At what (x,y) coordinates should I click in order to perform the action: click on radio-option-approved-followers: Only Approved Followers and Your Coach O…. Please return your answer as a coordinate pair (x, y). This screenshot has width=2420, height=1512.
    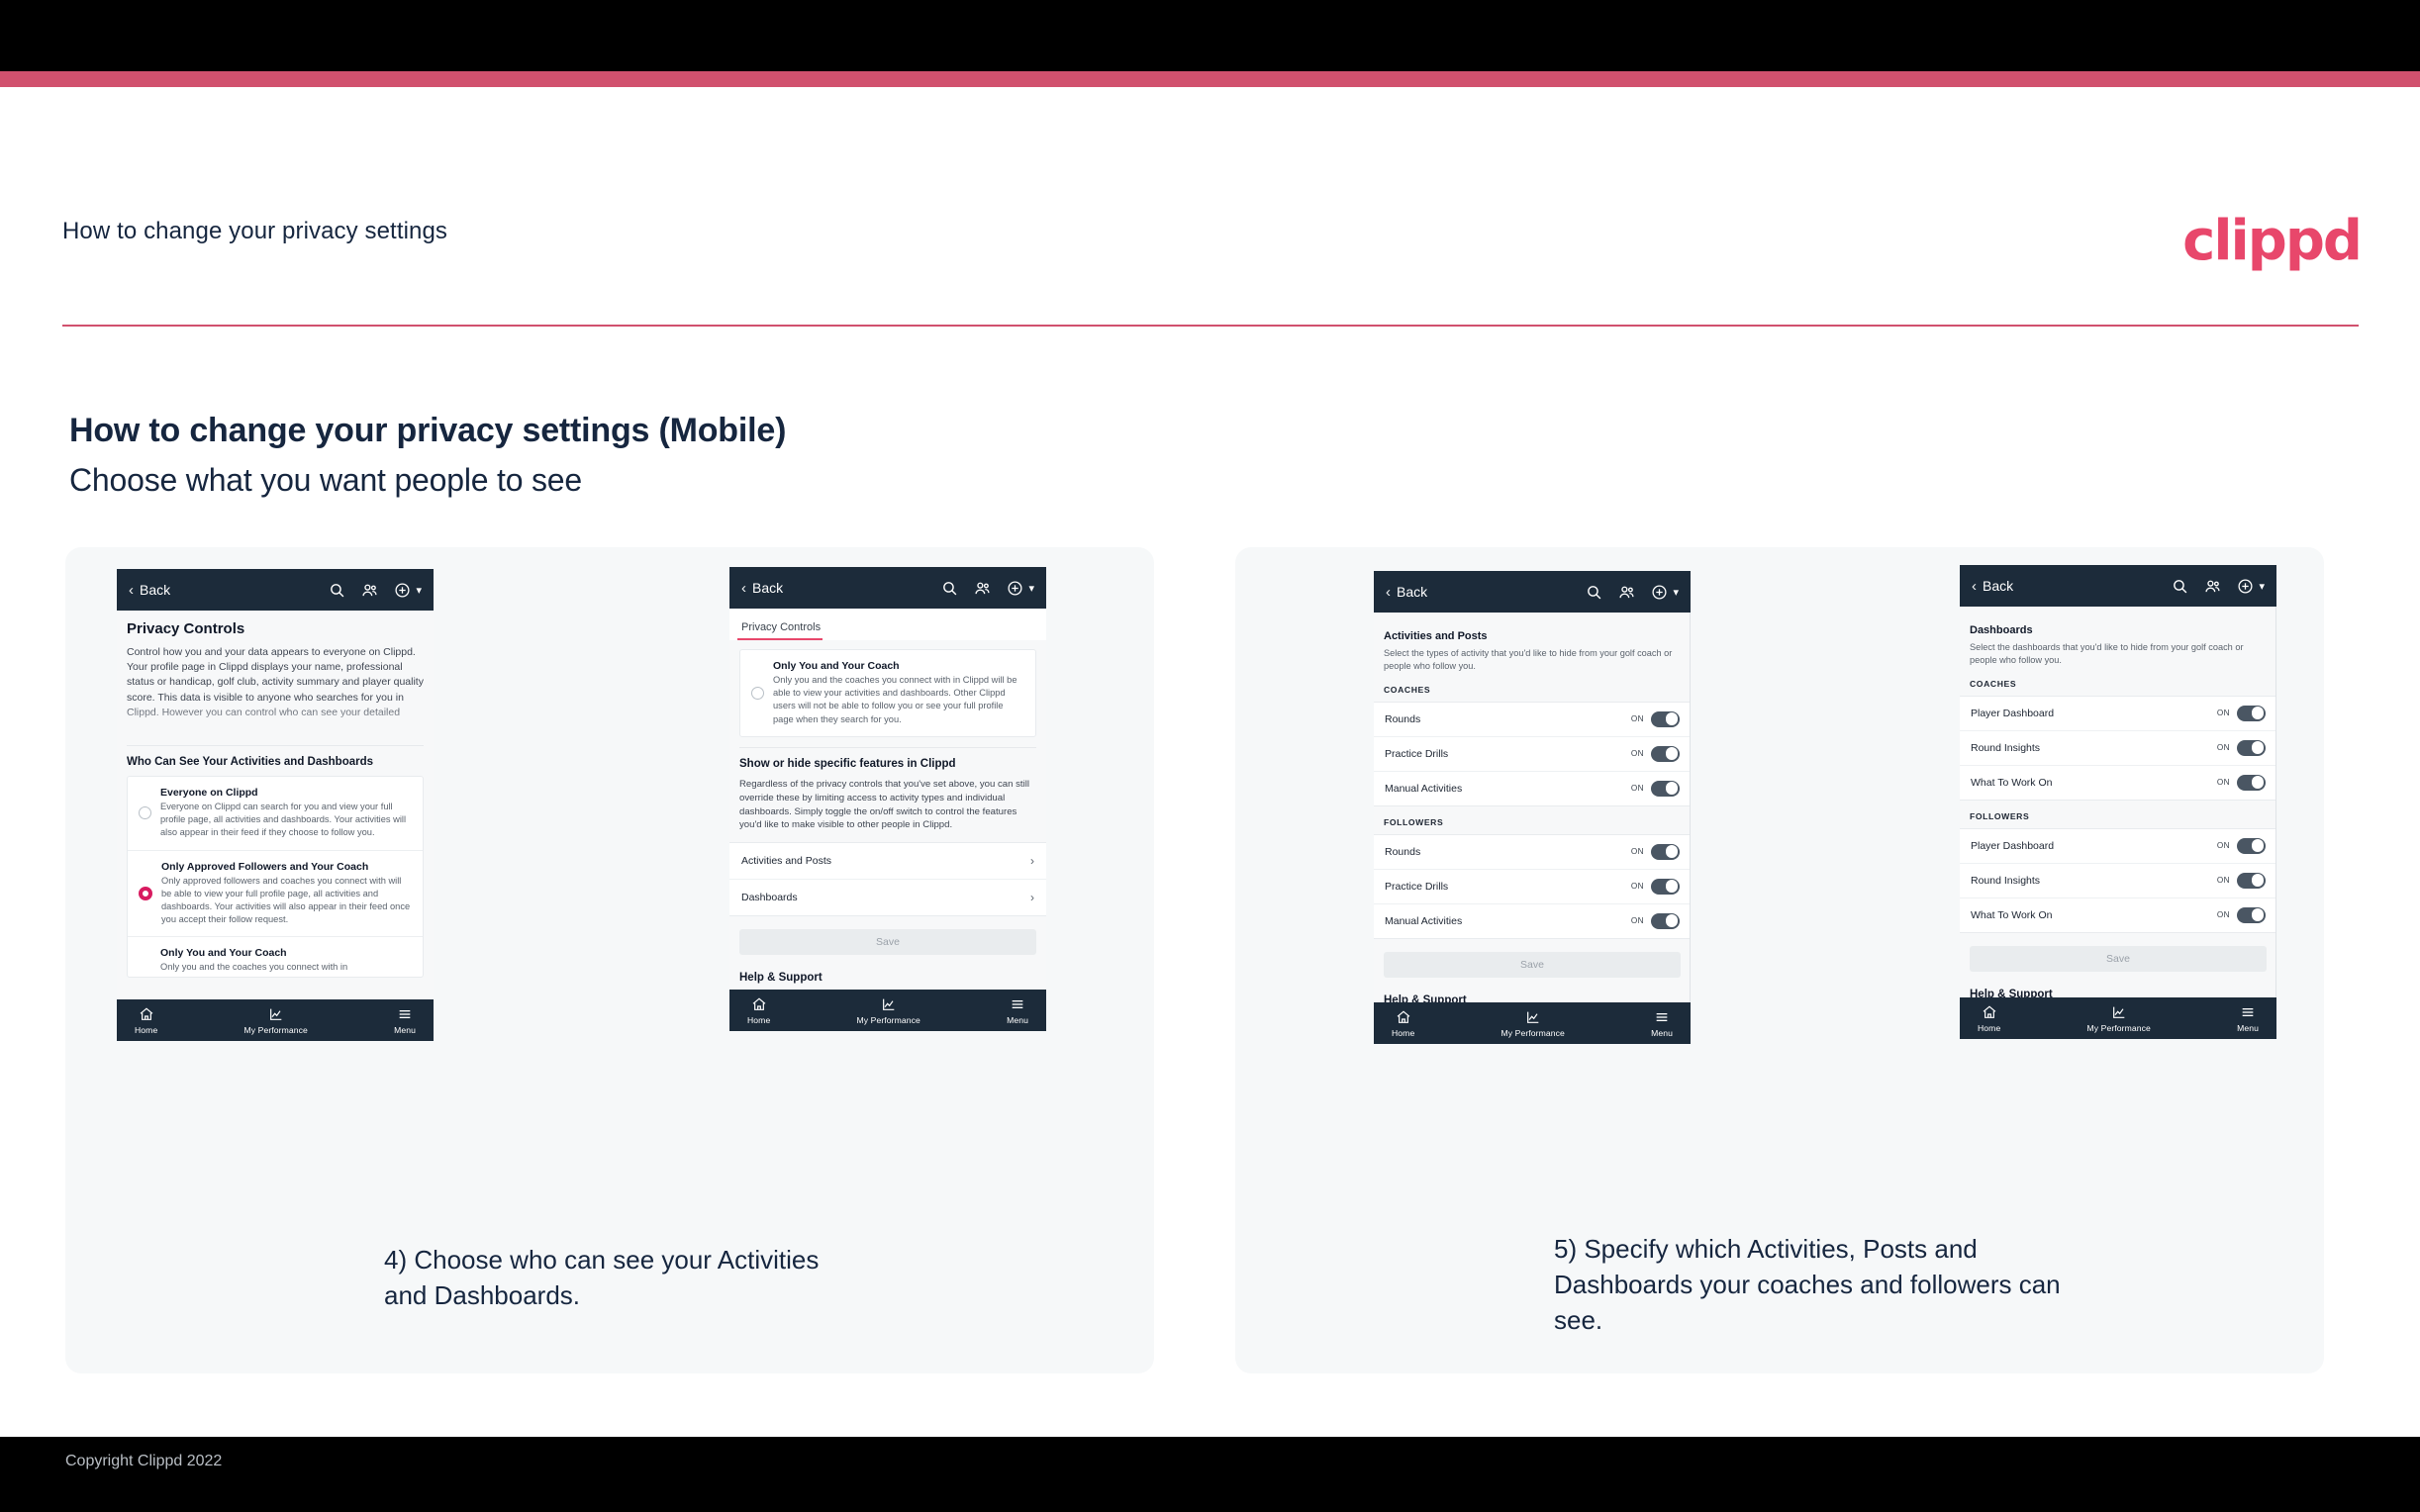
    Looking at the image, I should click on (275, 894).